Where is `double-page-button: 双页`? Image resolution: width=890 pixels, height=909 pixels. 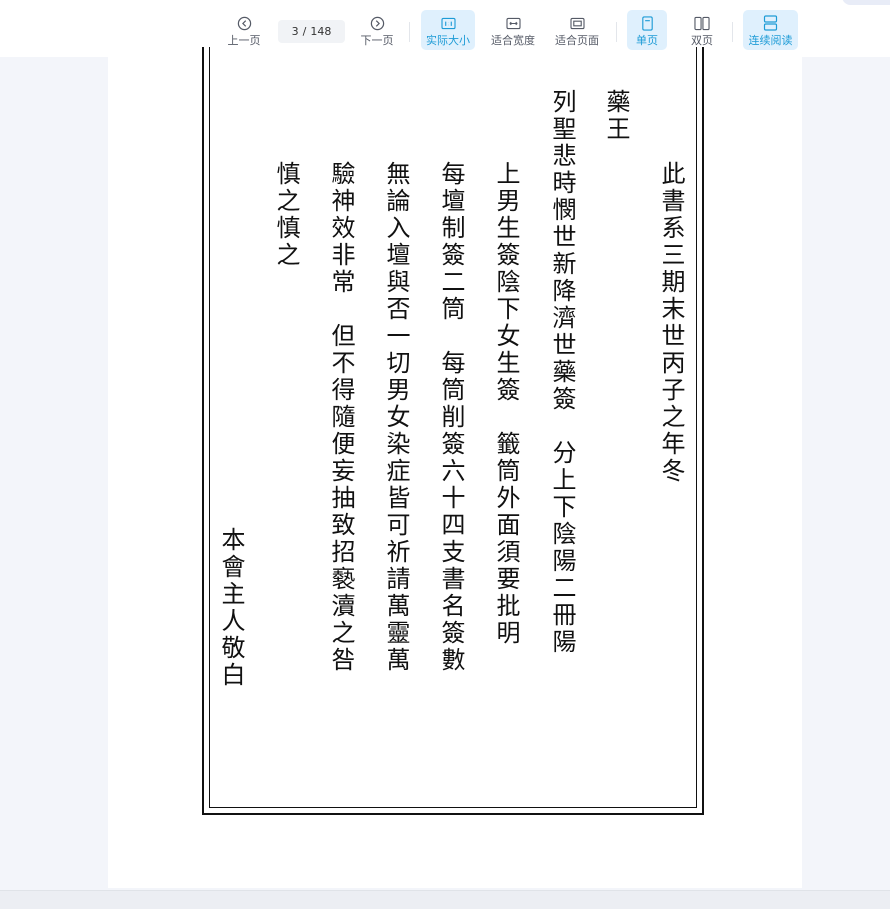
double-page-button: 双页 is located at coordinates (702, 30).